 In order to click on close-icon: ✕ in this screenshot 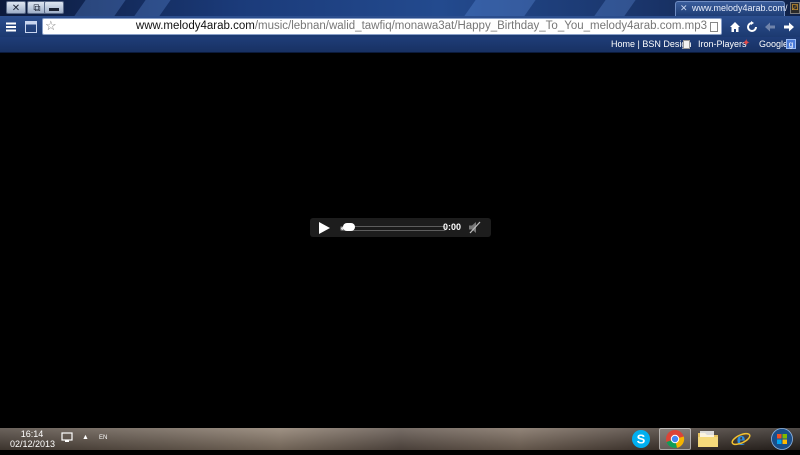, I will do `click(16, 8)`.